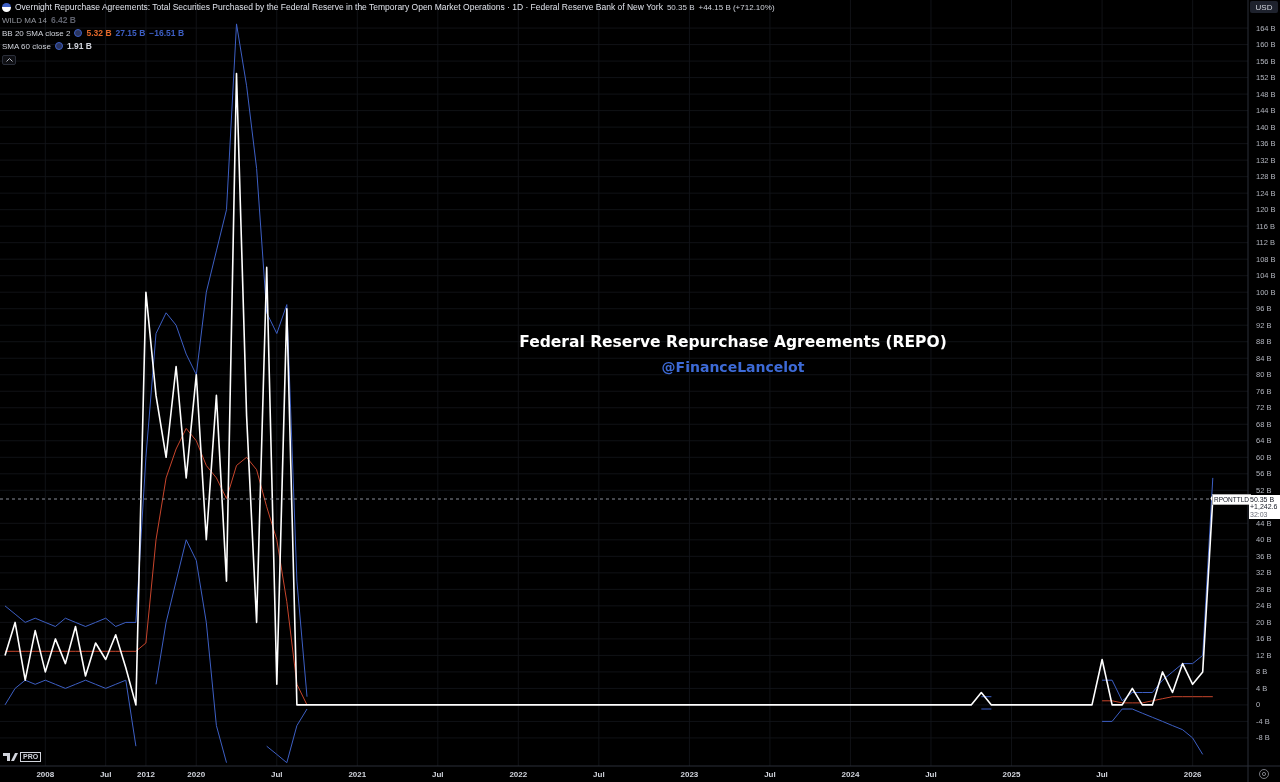  Describe the element at coordinates (6, 7) in the screenshot. I see `flag-icon` at that location.